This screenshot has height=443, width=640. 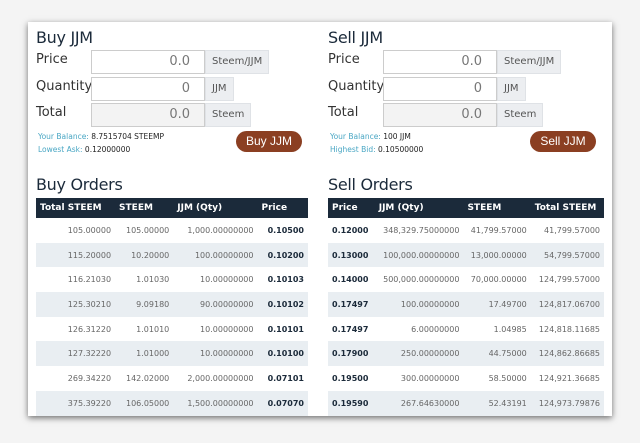 I want to click on quantity-label: Quantity, so click(x=356, y=86).